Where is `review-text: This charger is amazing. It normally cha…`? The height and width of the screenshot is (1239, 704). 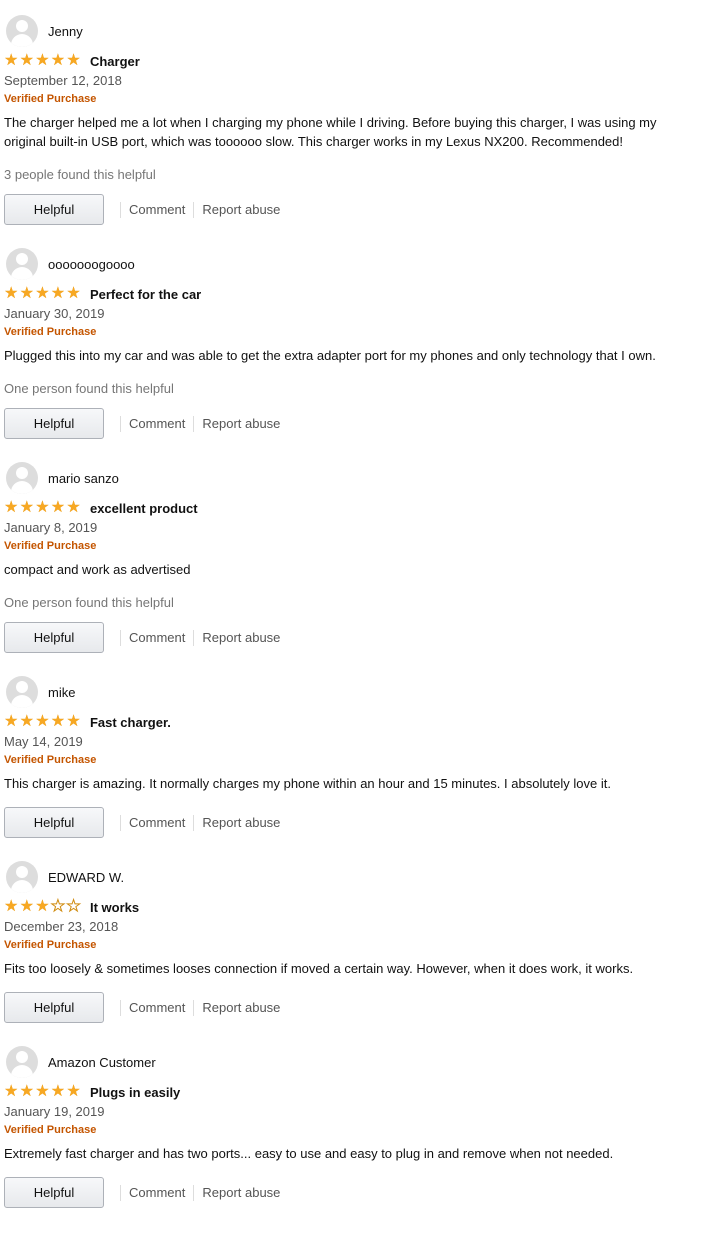
review-text: This charger is amazing. It normally cha… is located at coordinates (307, 783).